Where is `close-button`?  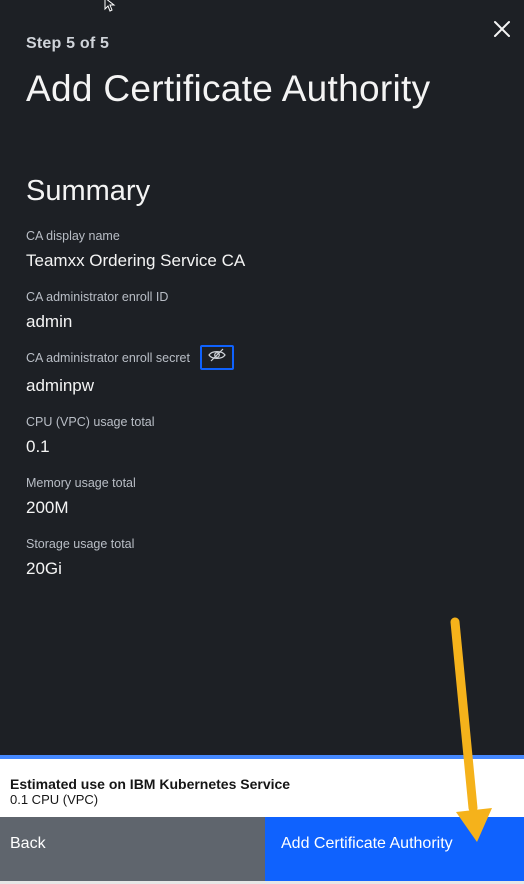
close-button is located at coordinates (502, 29).